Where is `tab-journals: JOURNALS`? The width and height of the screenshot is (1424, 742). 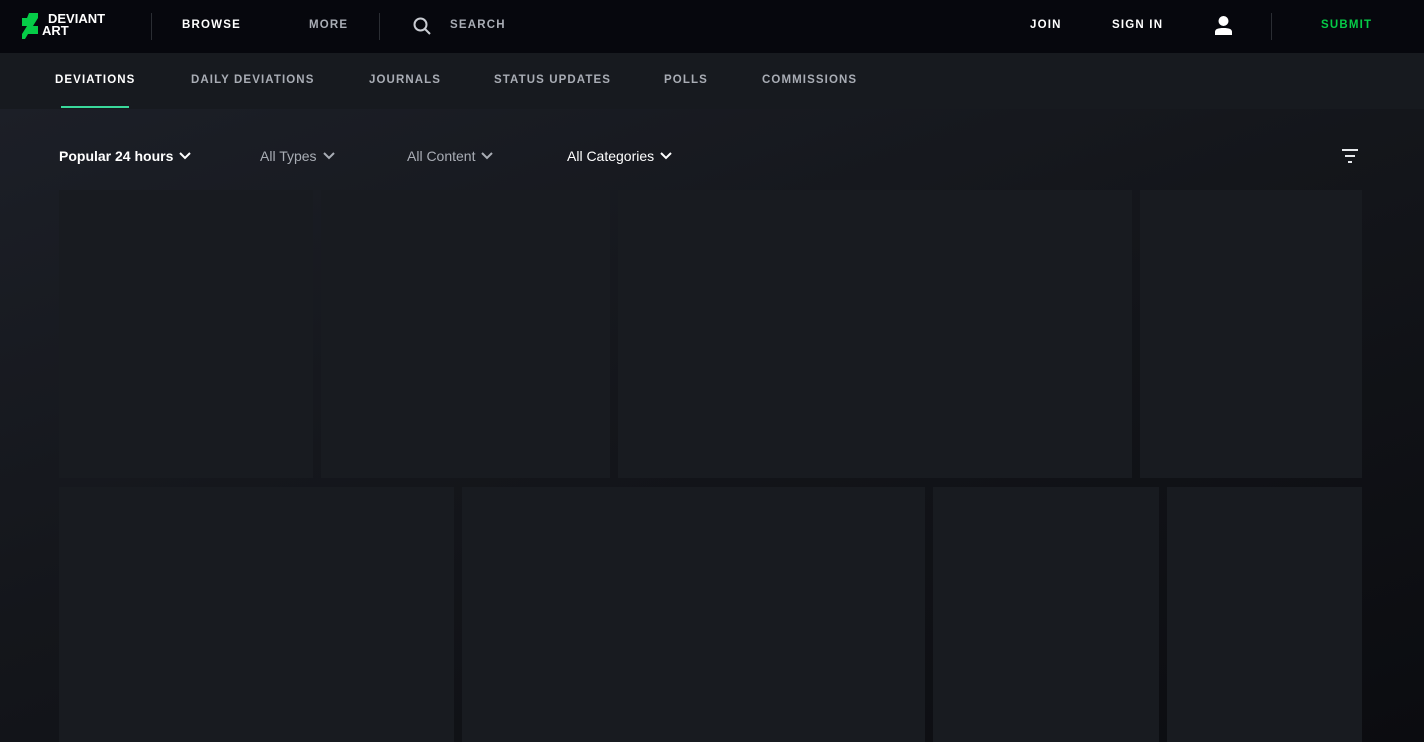 tab-journals: JOURNALS is located at coordinates (405, 80).